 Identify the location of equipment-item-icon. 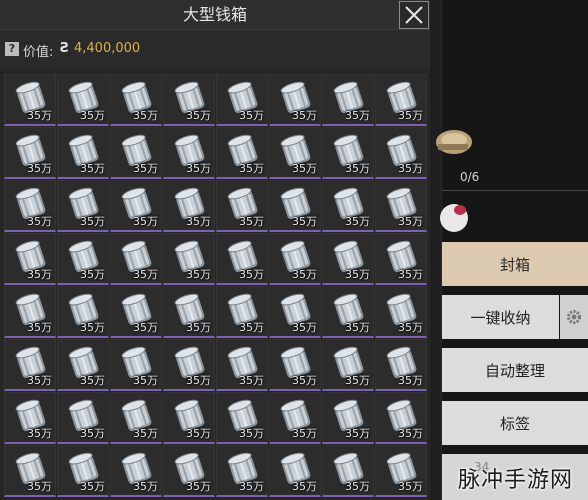
(460, 140).